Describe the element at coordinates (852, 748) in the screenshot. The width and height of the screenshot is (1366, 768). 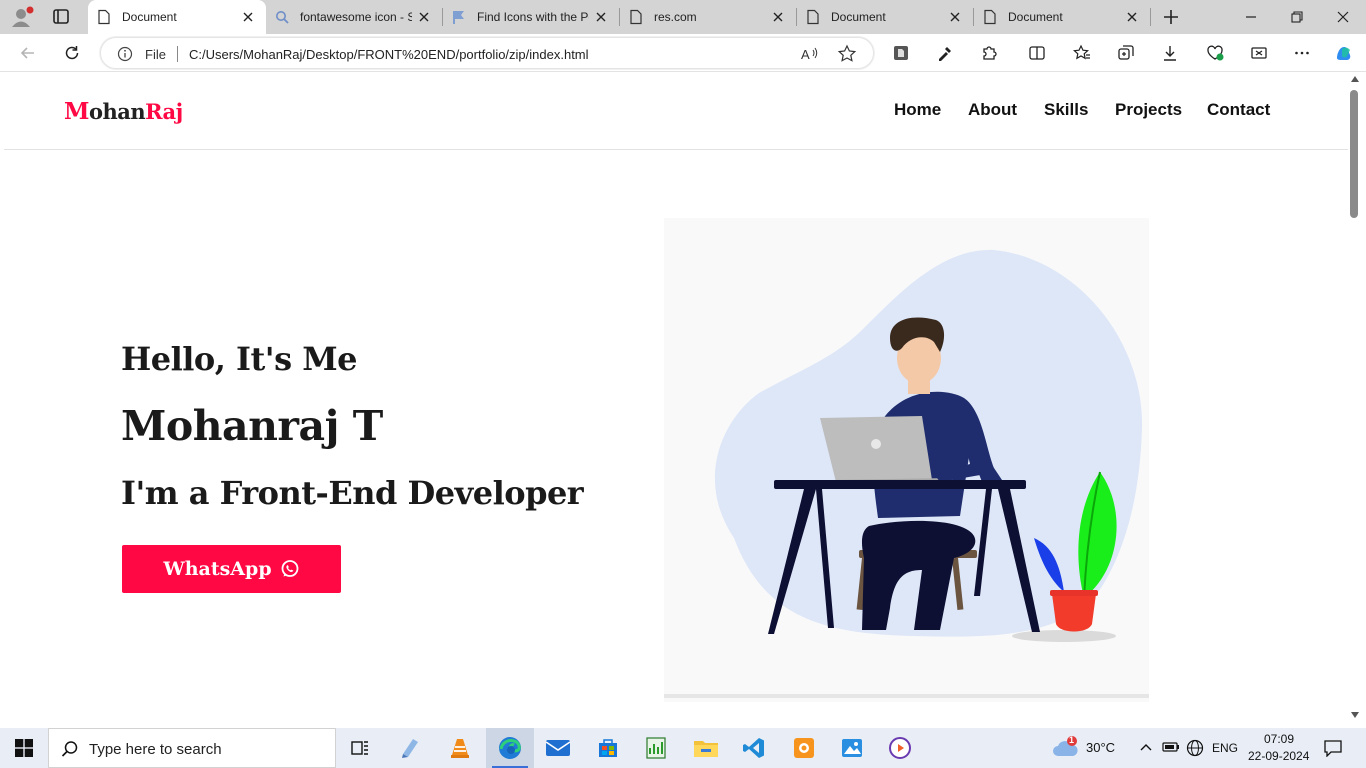
I see `photos-app-icon` at that location.